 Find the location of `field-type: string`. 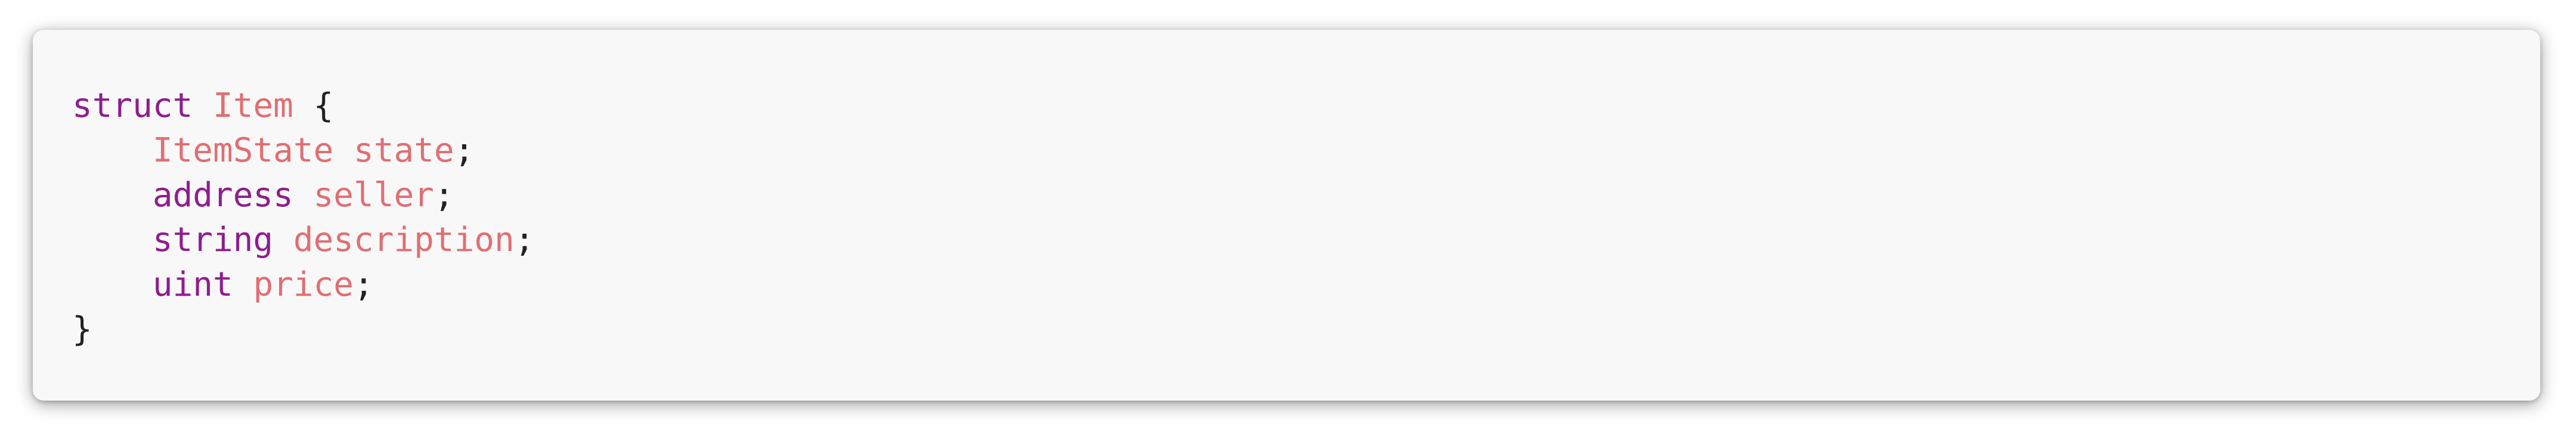

field-type: string is located at coordinates (213, 240).